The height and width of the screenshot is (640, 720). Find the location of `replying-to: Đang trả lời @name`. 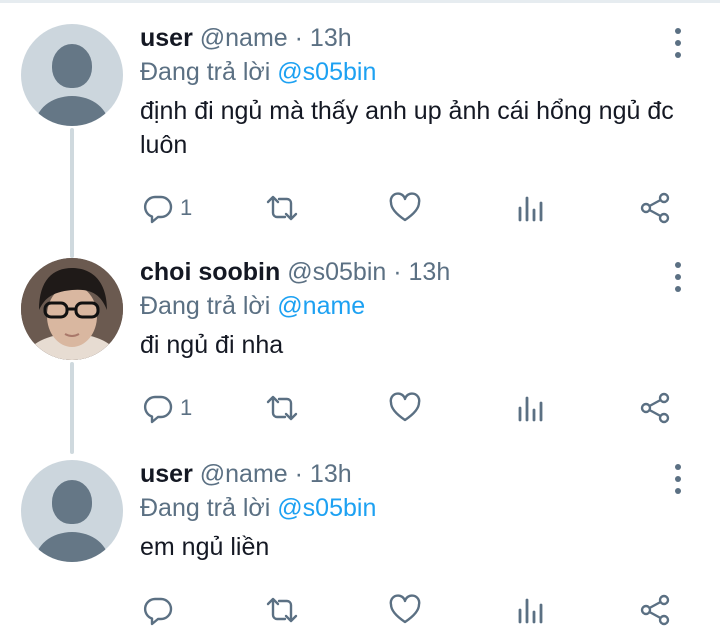

replying-to: Đang trả lời @name is located at coordinates (252, 306).